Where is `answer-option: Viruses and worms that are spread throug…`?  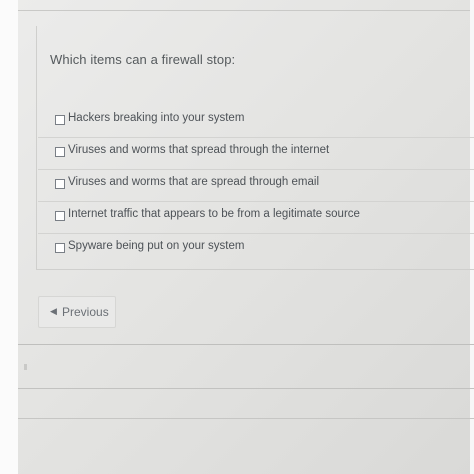
answer-option: Viruses and worms that are spread throug… is located at coordinates (256, 186).